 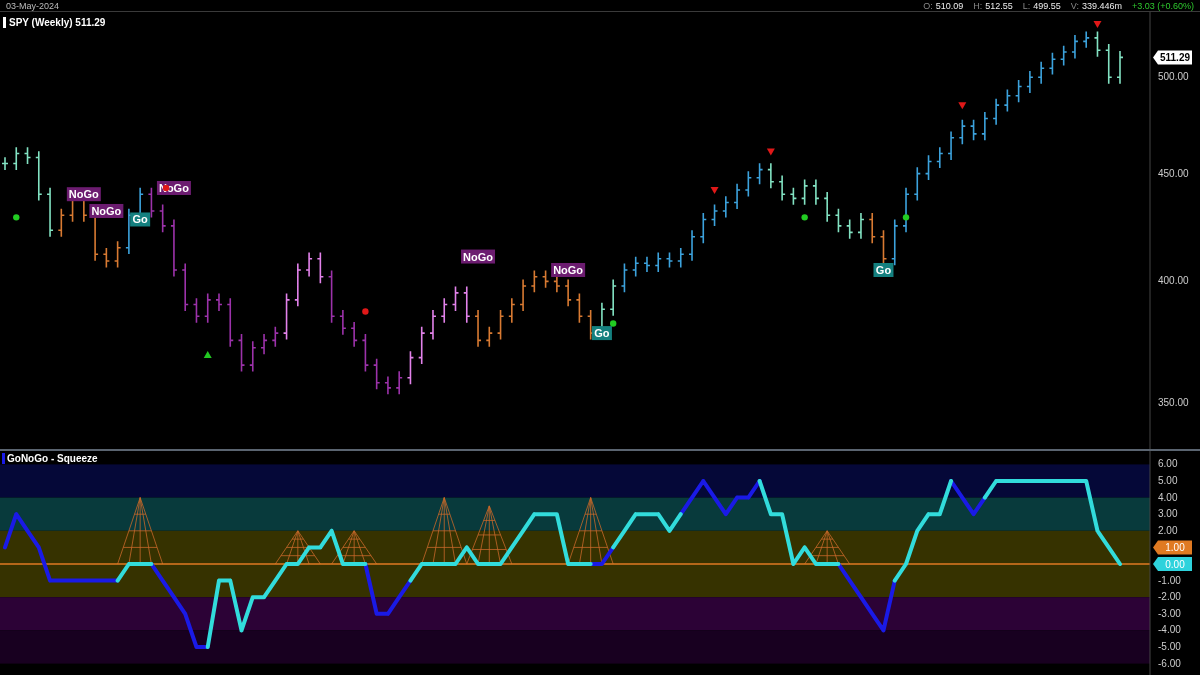 I want to click on axis-label: 500.00, so click(x=1173, y=77).